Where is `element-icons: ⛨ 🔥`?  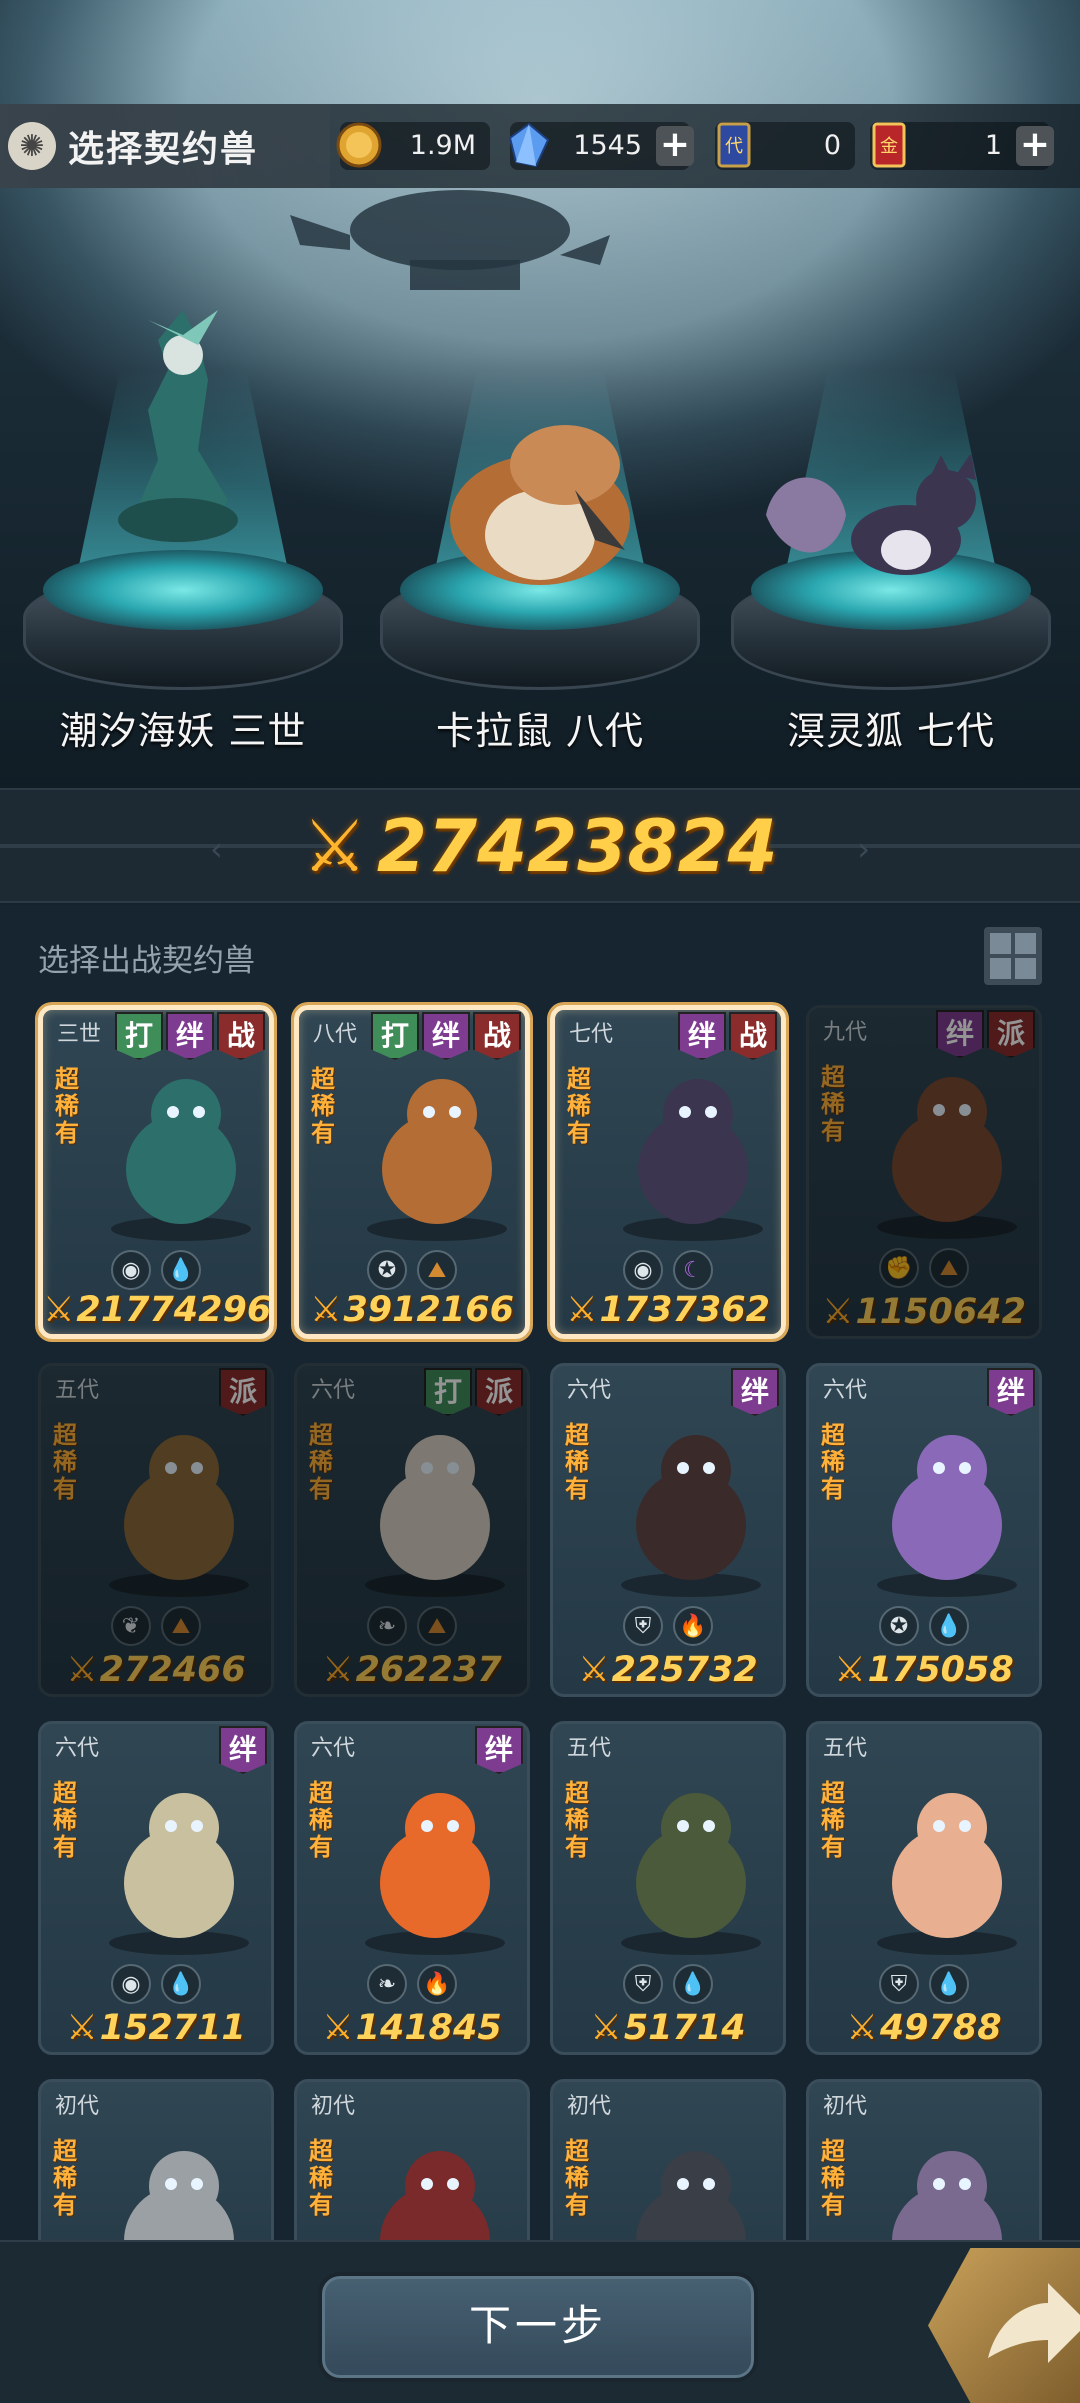
element-icons: ⛨ 🔥 is located at coordinates (668, 1626).